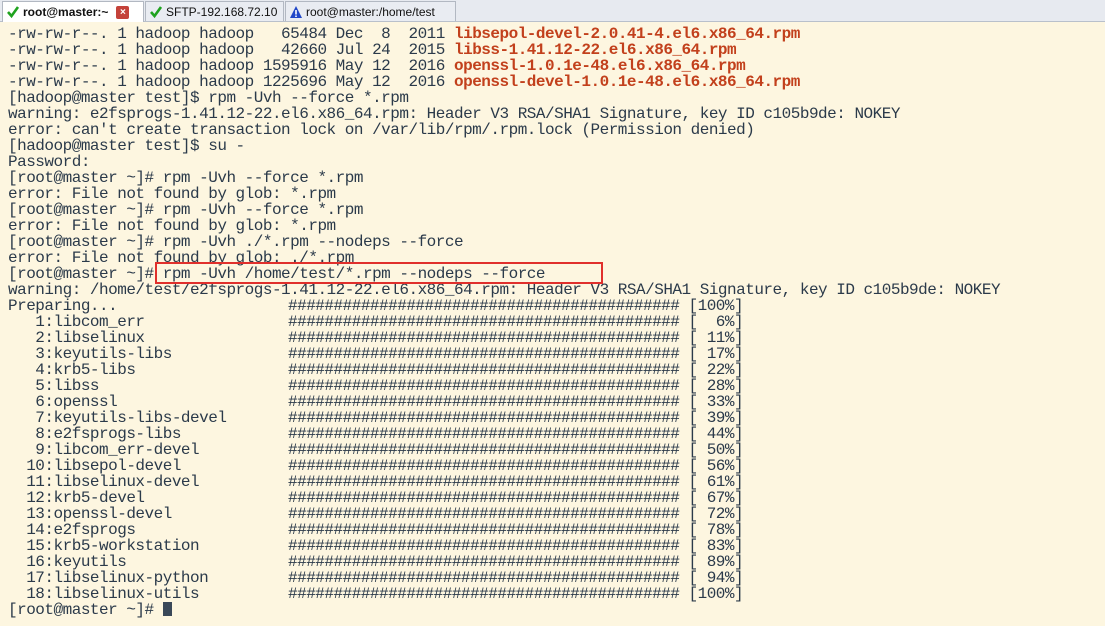  What do you see at coordinates (222, 11) in the screenshot?
I see `tab-label: SFTP-192.168.72.10` at bounding box center [222, 11].